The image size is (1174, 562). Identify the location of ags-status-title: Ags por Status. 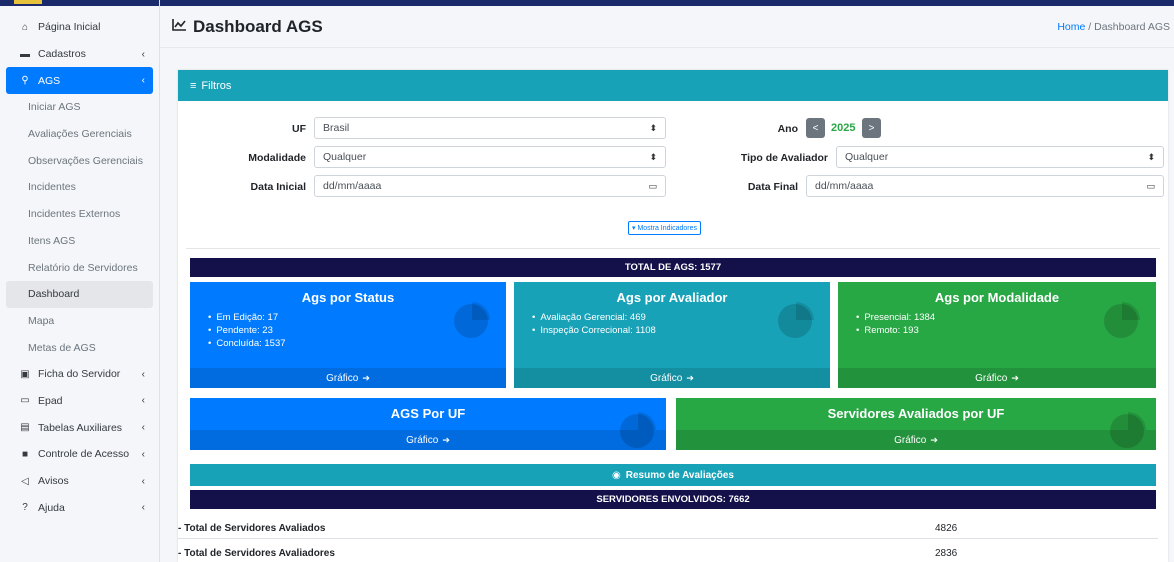
(348, 297).